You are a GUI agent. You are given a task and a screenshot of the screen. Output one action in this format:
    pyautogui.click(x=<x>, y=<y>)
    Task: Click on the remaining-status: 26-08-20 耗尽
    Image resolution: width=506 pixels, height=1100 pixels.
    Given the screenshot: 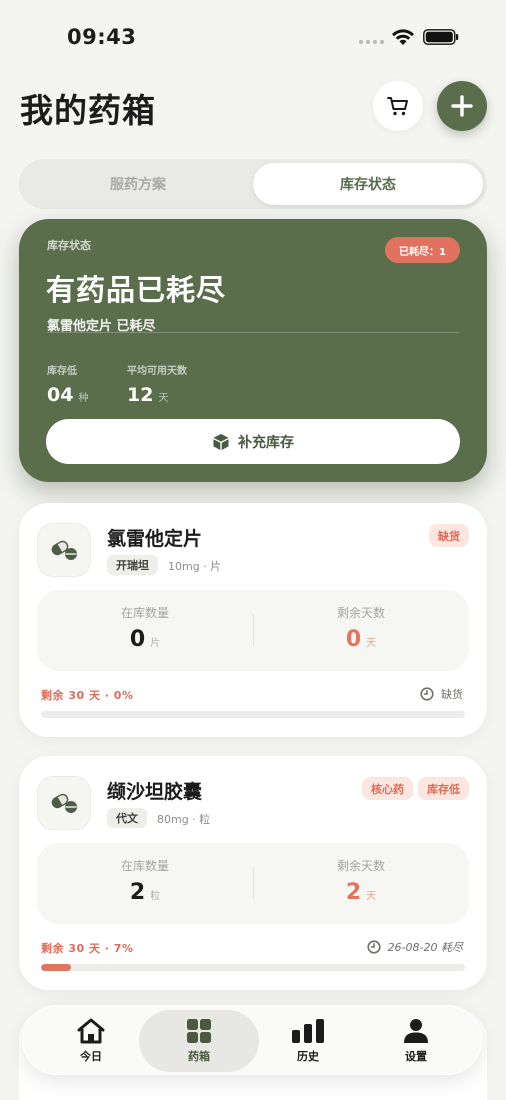 What is the action you would take?
    pyautogui.click(x=414, y=947)
    